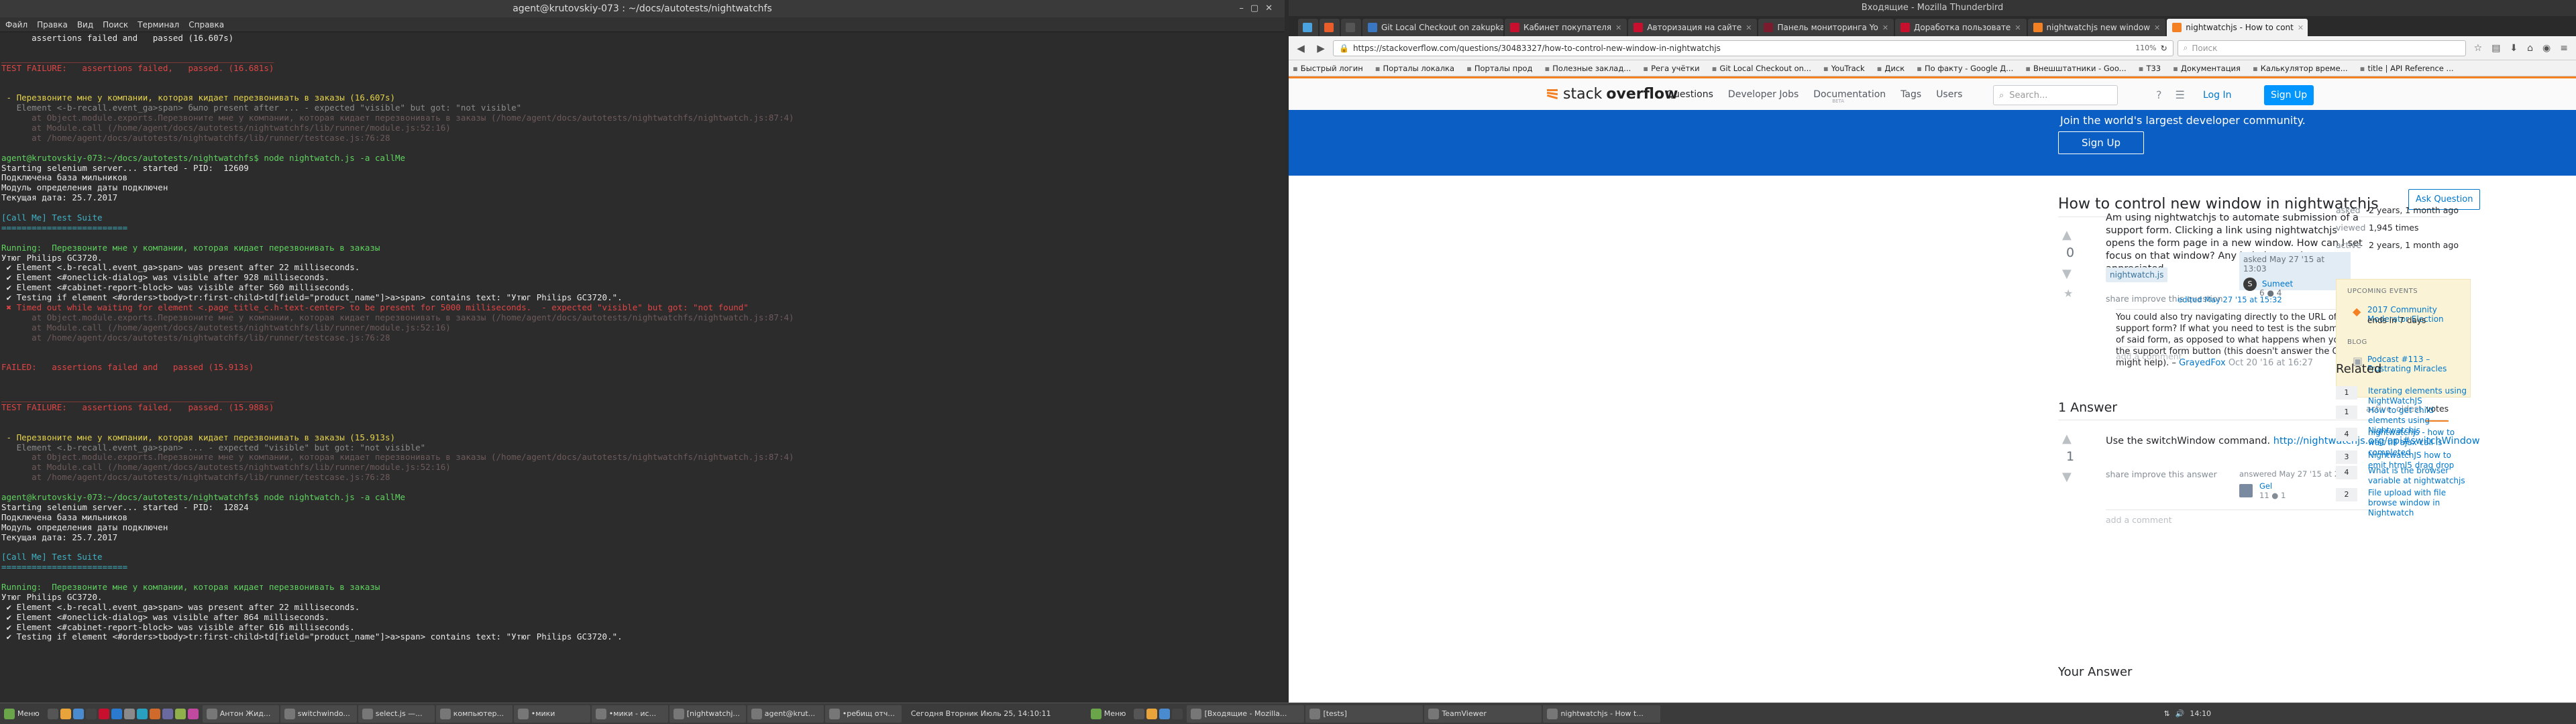 Image resolution: width=2576 pixels, height=724 pixels. I want to click on tag-nightwatch: nightwatch.js, so click(2137, 274).